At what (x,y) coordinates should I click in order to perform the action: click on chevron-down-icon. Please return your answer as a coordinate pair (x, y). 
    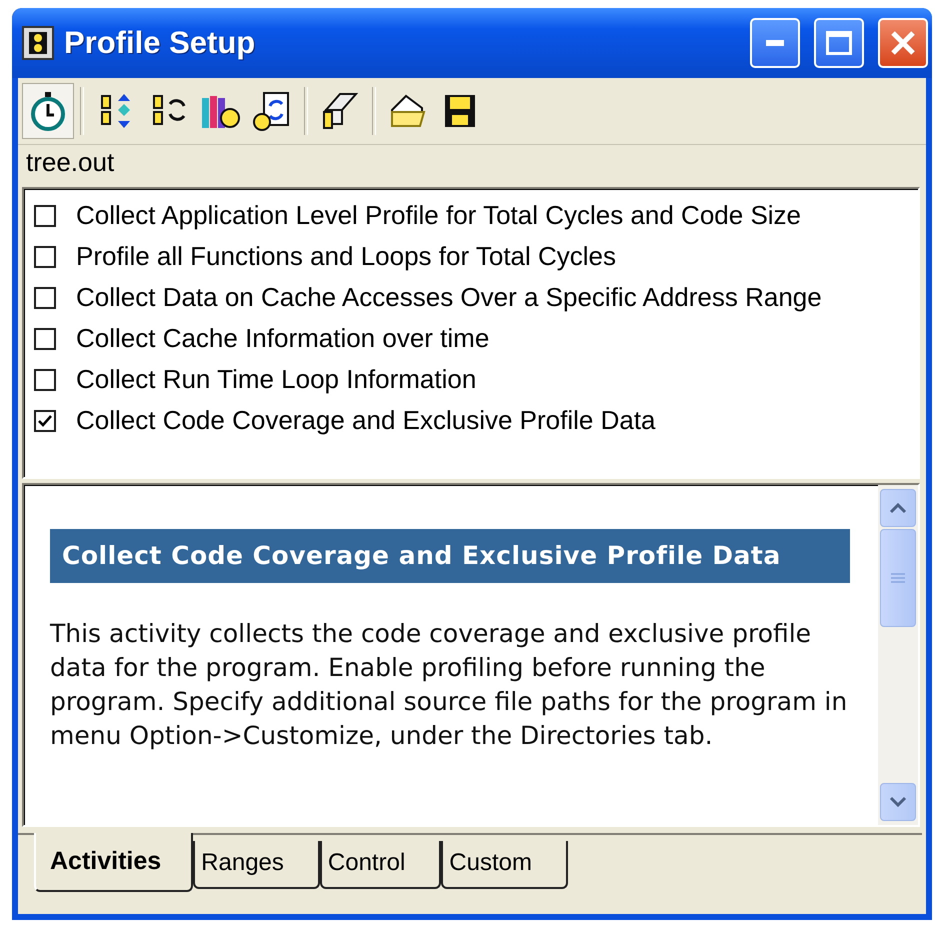
    Looking at the image, I should click on (898, 802).